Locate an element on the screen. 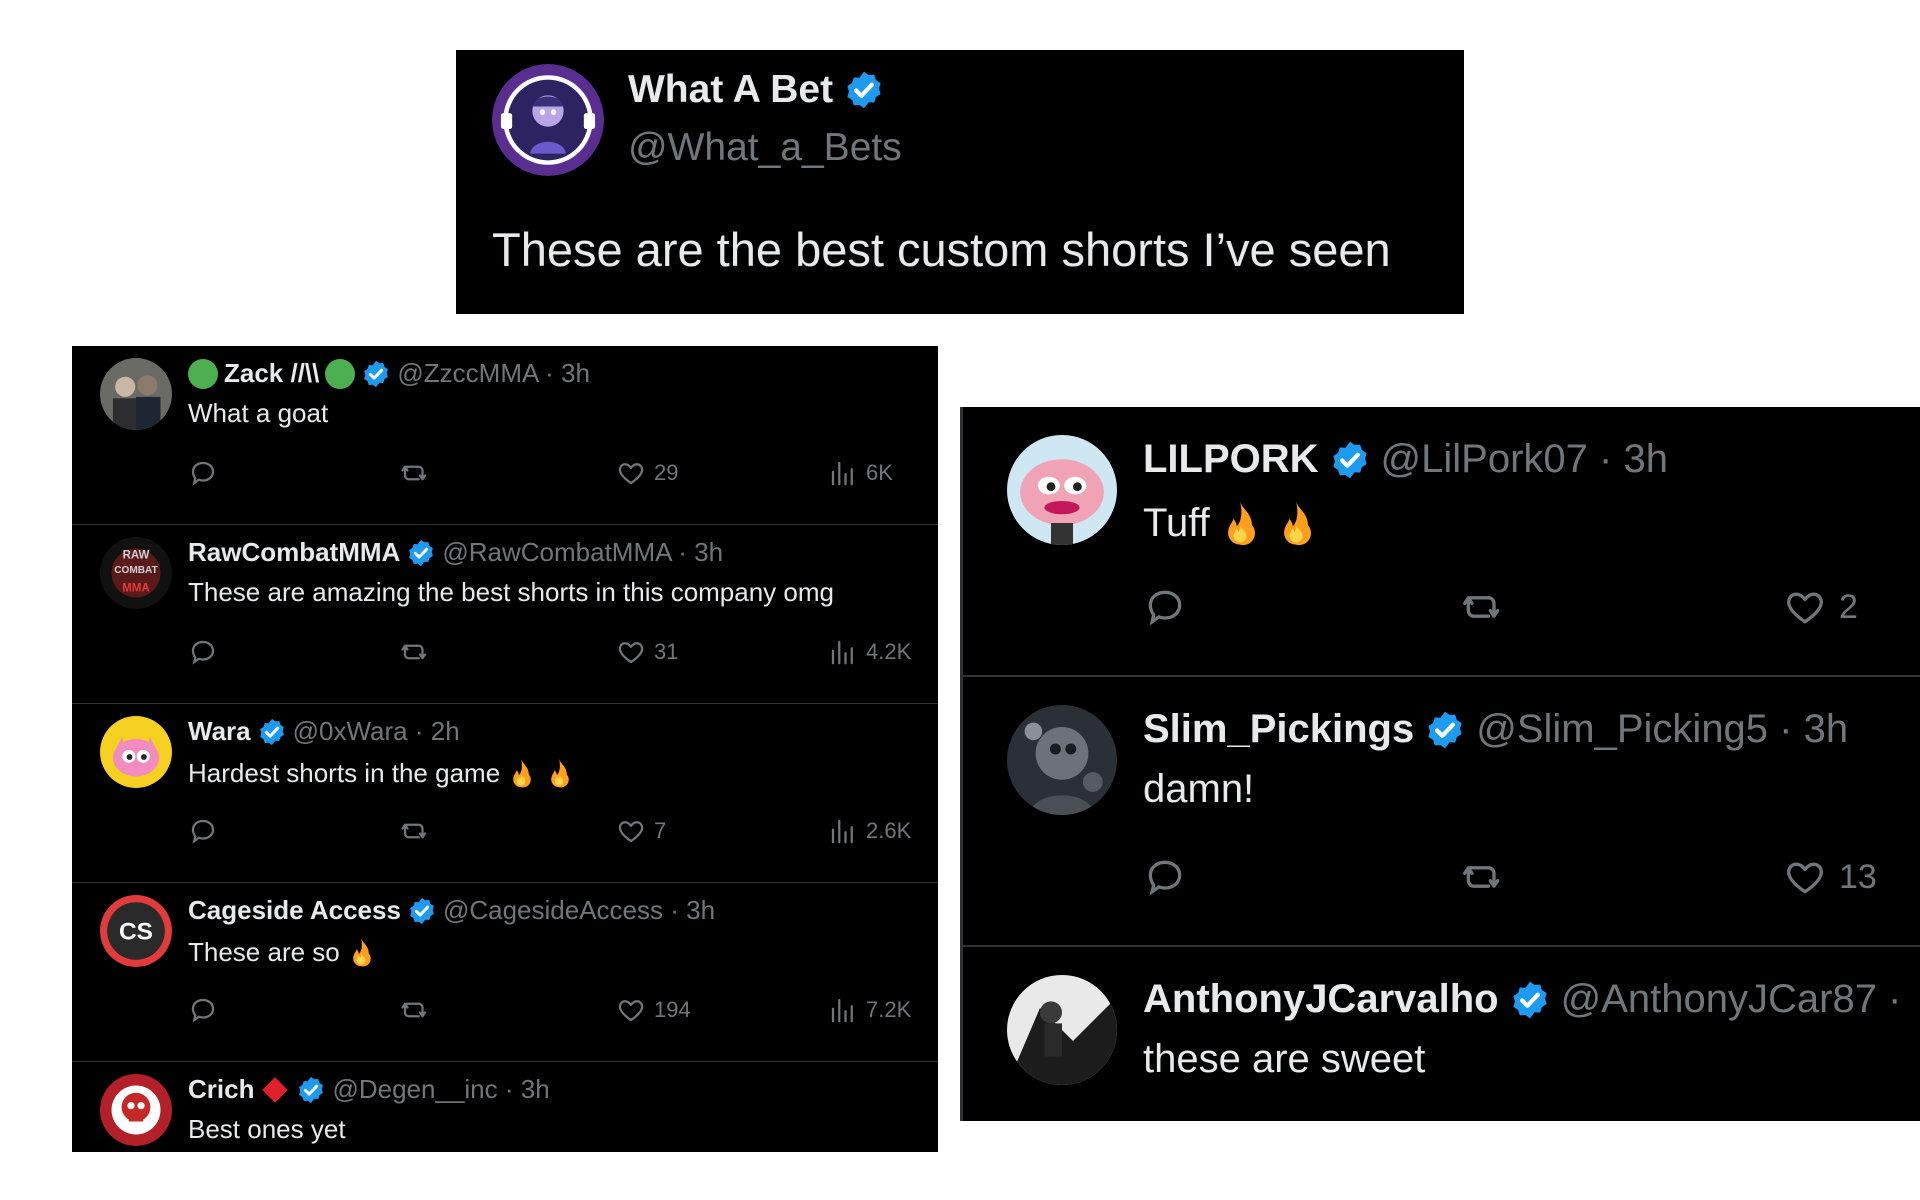 The width and height of the screenshot is (1920, 1200). avatar: CS is located at coordinates (136, 931).